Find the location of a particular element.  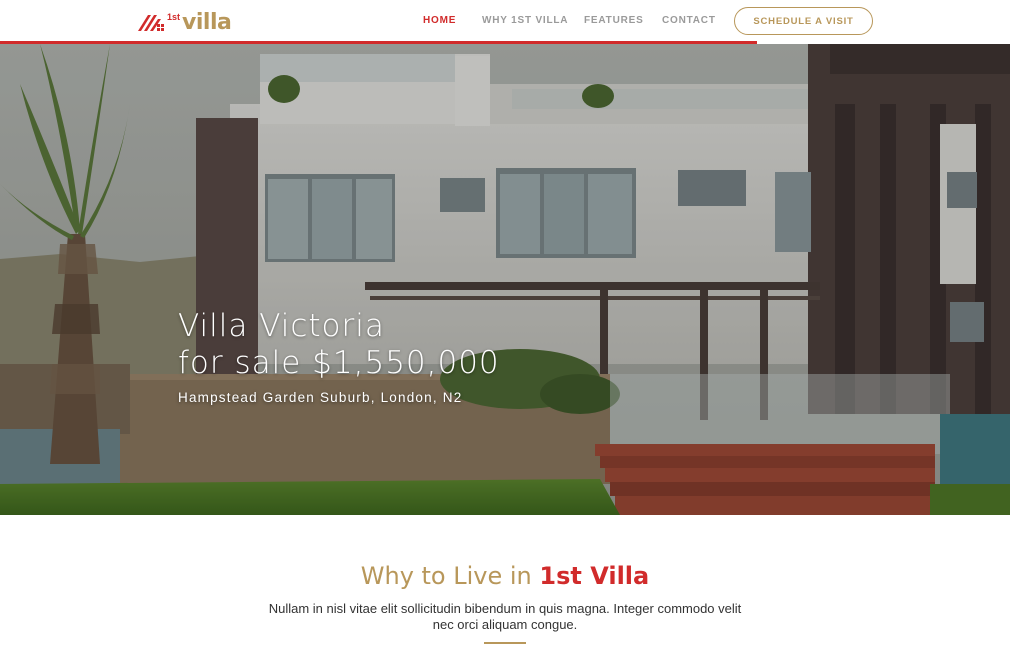

hero-title: Villa Victoria for sale $1,550,000 is located at coordinates (339, 345).